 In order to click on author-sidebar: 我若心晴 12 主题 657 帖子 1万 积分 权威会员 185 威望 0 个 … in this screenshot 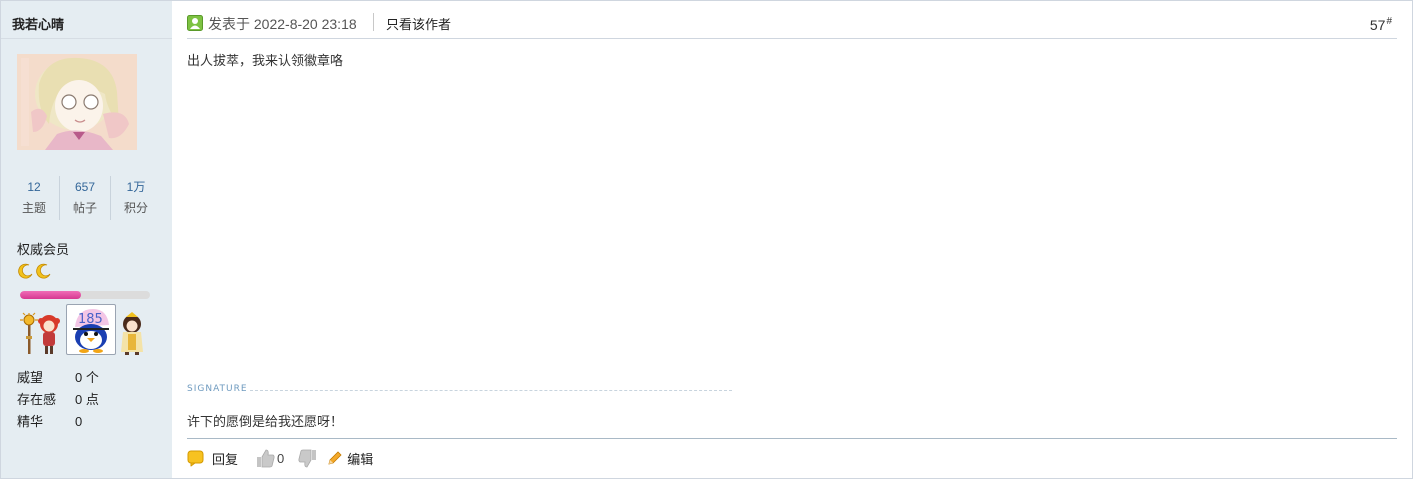, I will do `click(86, 239)`.